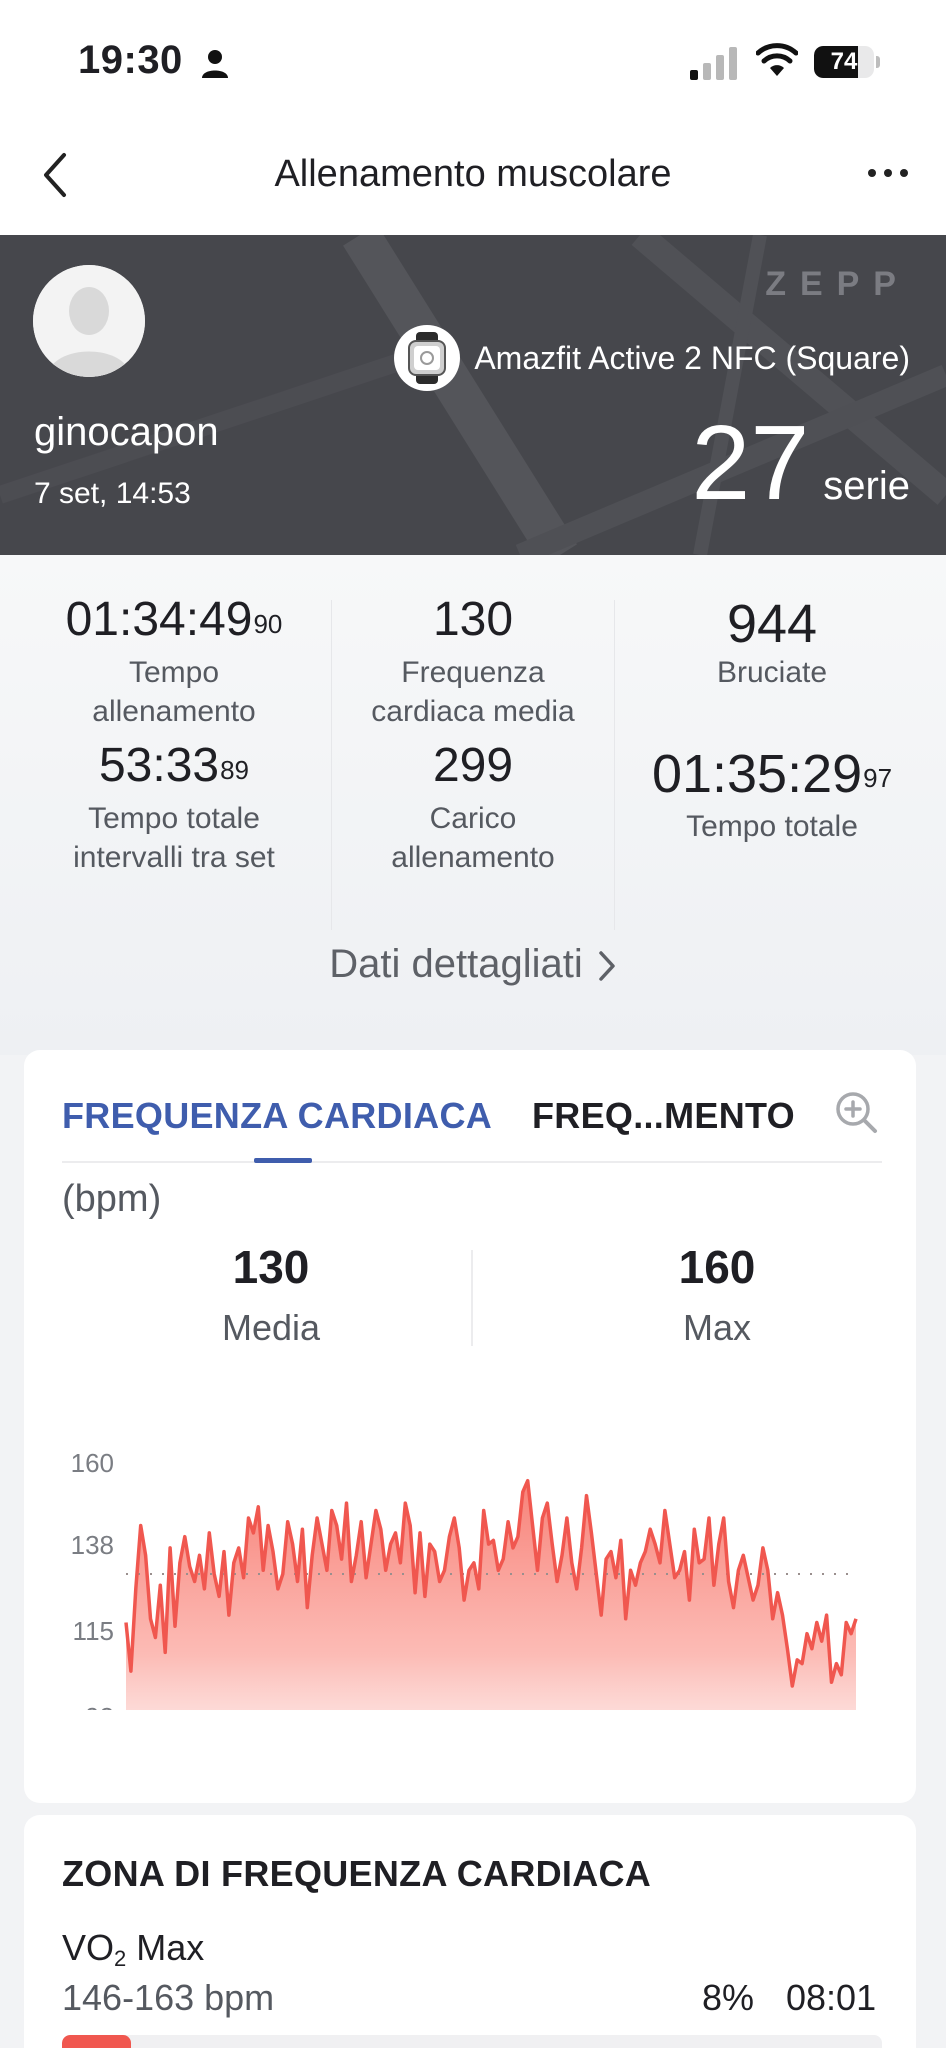 The width and height of the screenshot is (946, 2048). I want to click on unit-label: (bpm), so click(112, 1199).